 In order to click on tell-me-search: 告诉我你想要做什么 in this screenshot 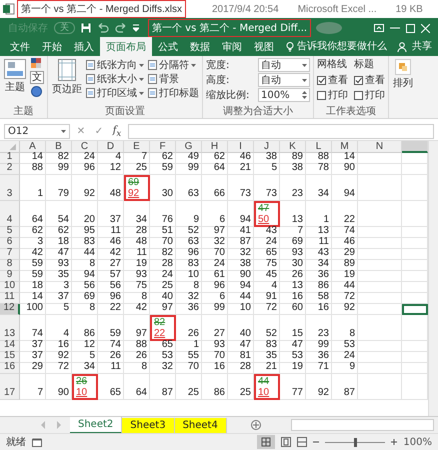, I will do `click(342, 47)`.